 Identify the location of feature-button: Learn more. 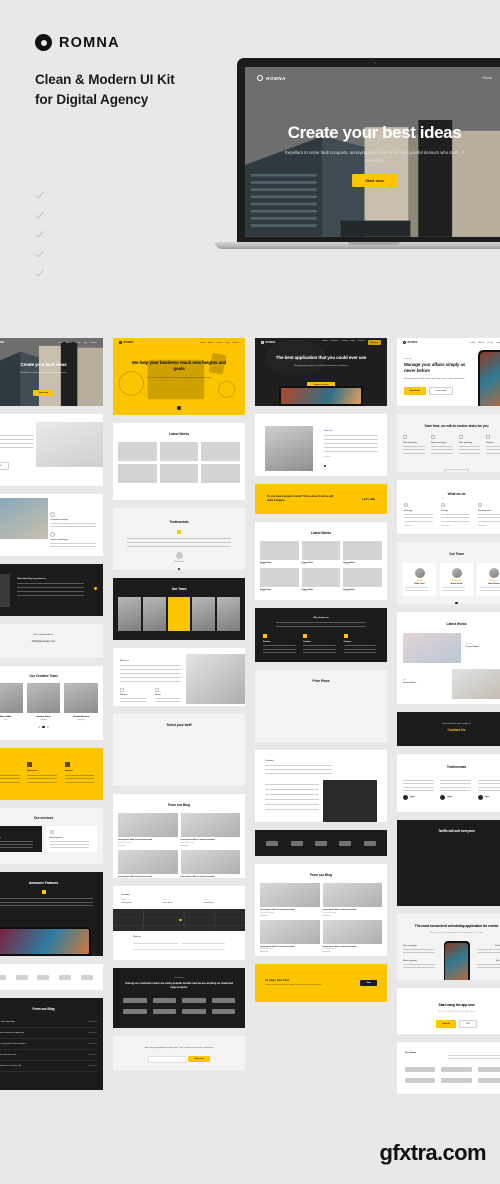
(456, 470).